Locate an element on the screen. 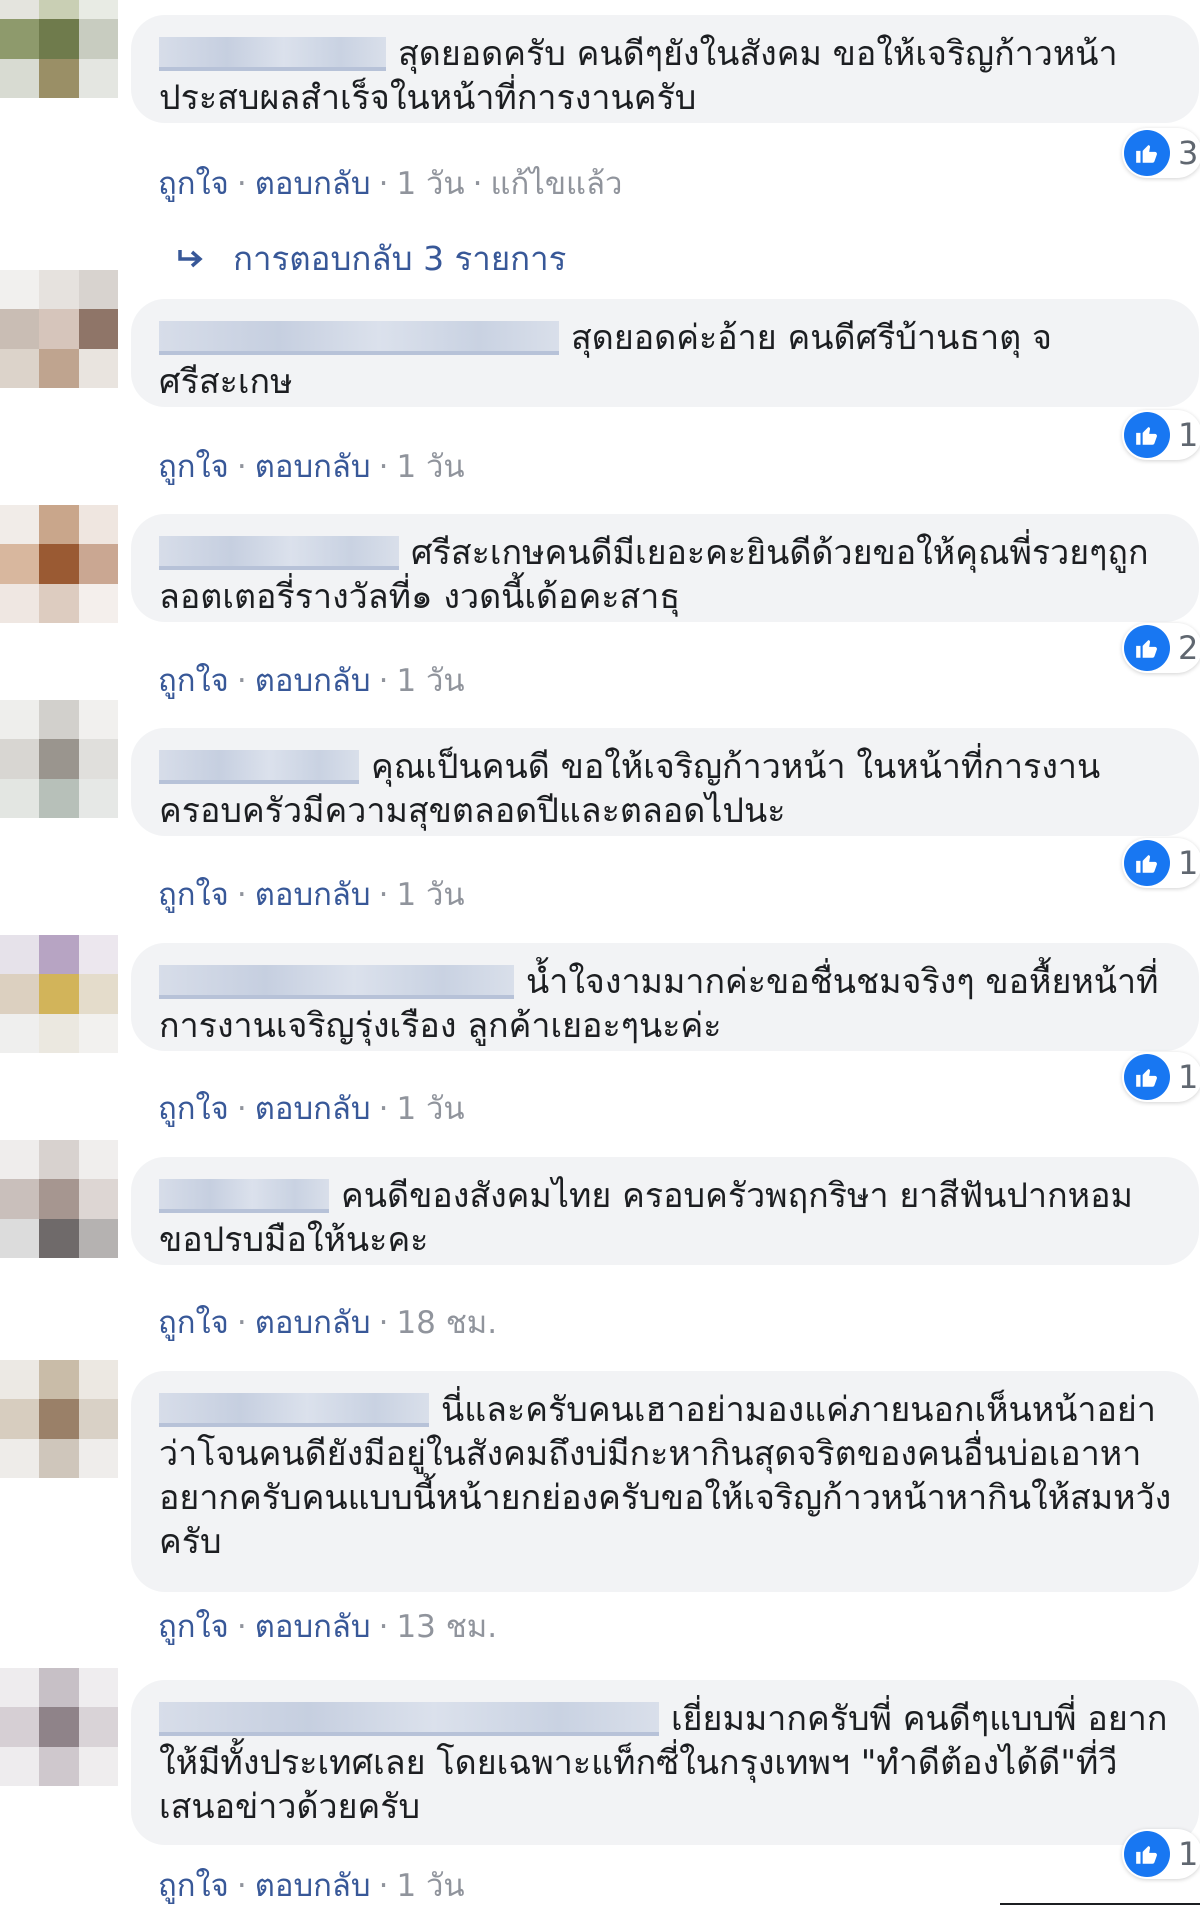 Image resolution: width=1200 pixels, height=1913 pixels. divider is located at coordinates (1100, 1904).